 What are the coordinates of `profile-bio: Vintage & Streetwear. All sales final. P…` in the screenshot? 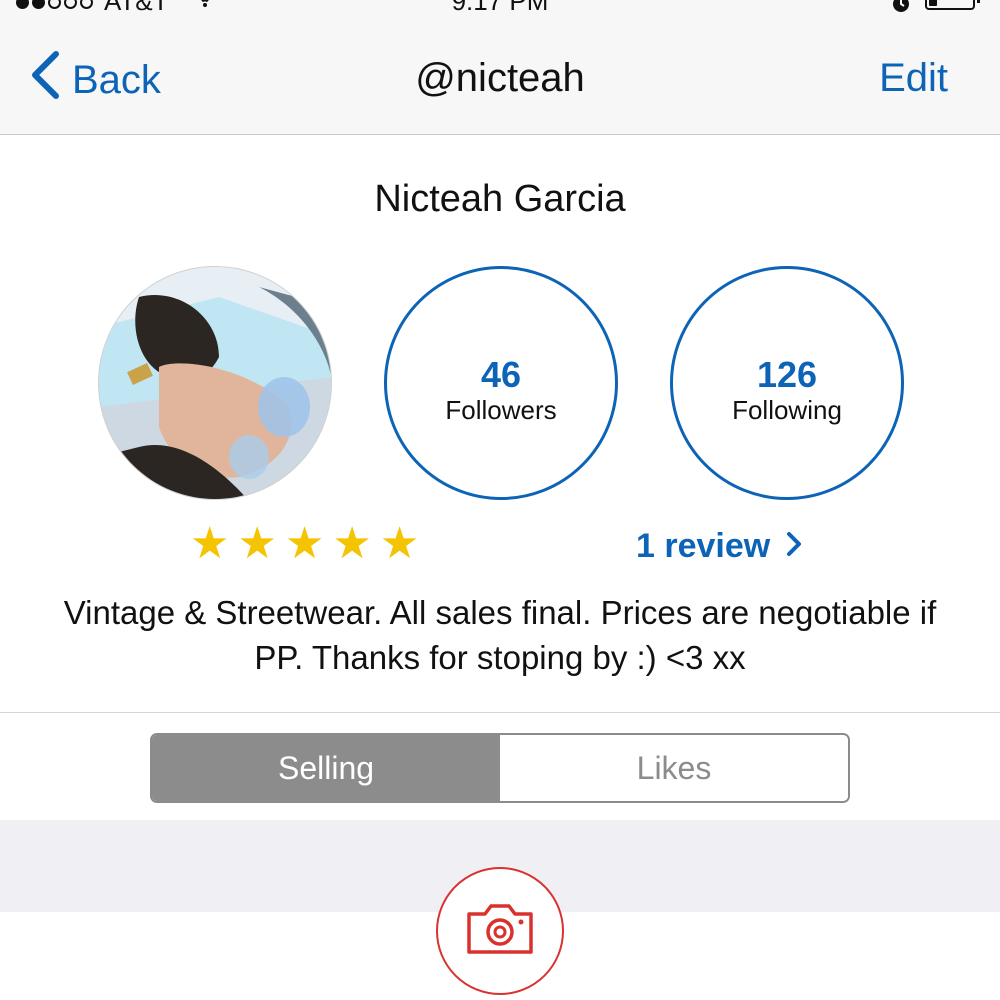 It's located at (500, 635).